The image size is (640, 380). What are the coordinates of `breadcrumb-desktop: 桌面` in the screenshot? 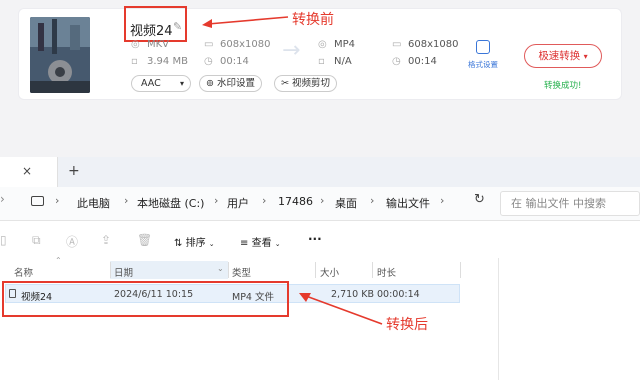 It's located at (346, 203).